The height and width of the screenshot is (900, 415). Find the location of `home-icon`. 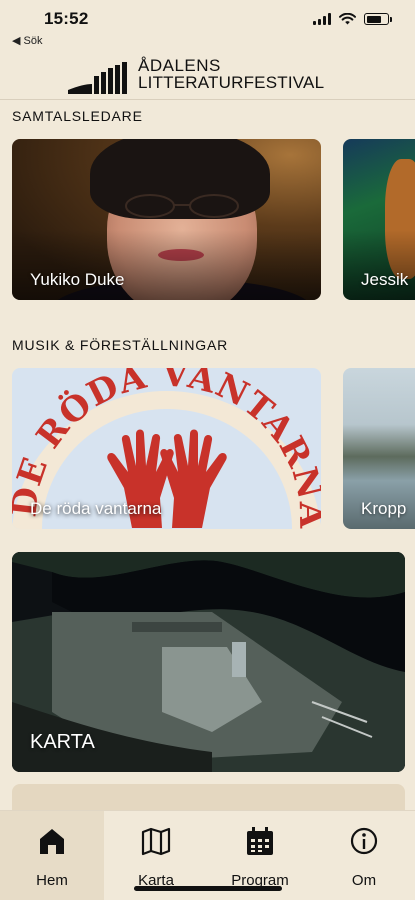

home-icon is located at coordinates (52, 841).